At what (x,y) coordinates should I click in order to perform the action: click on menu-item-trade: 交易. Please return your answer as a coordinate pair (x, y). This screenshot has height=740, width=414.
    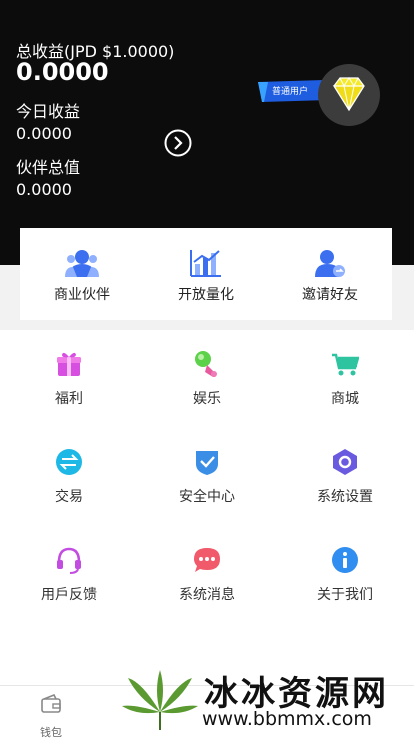
    Looking at the image, I should click on (69, 477).